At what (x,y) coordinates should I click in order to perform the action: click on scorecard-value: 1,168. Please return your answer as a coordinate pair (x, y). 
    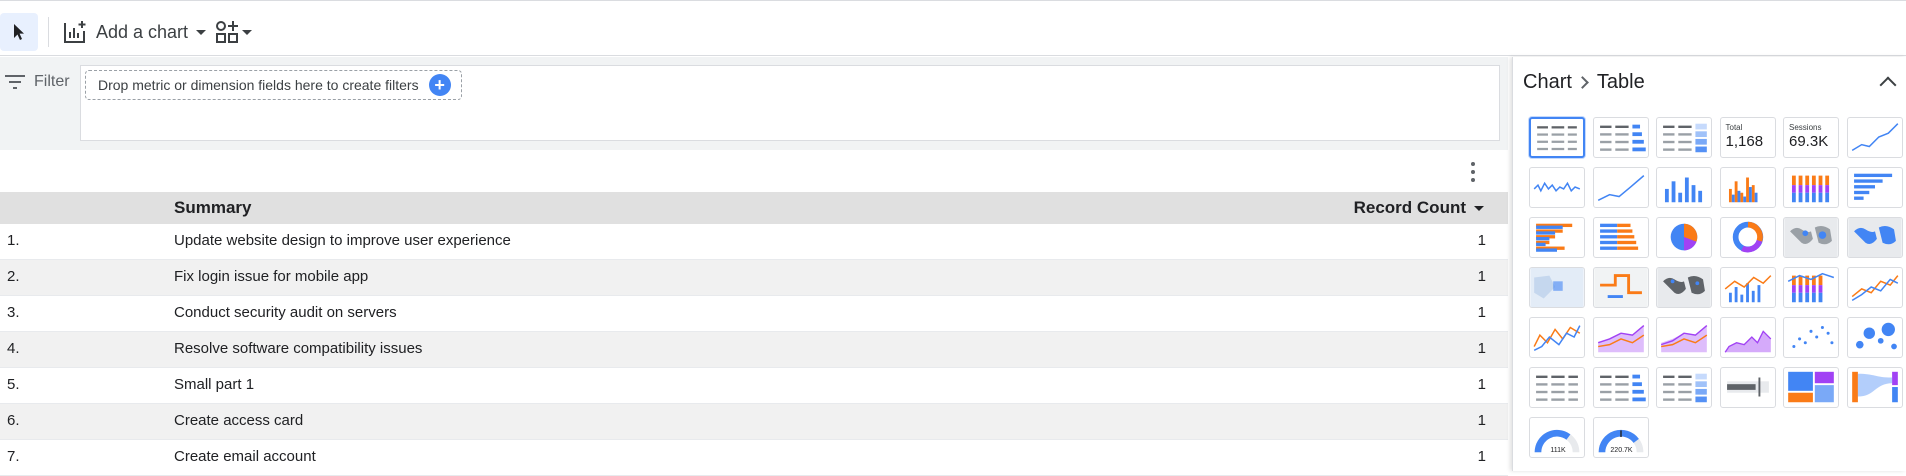
    Looking at the image, I should click on (1744, 141).